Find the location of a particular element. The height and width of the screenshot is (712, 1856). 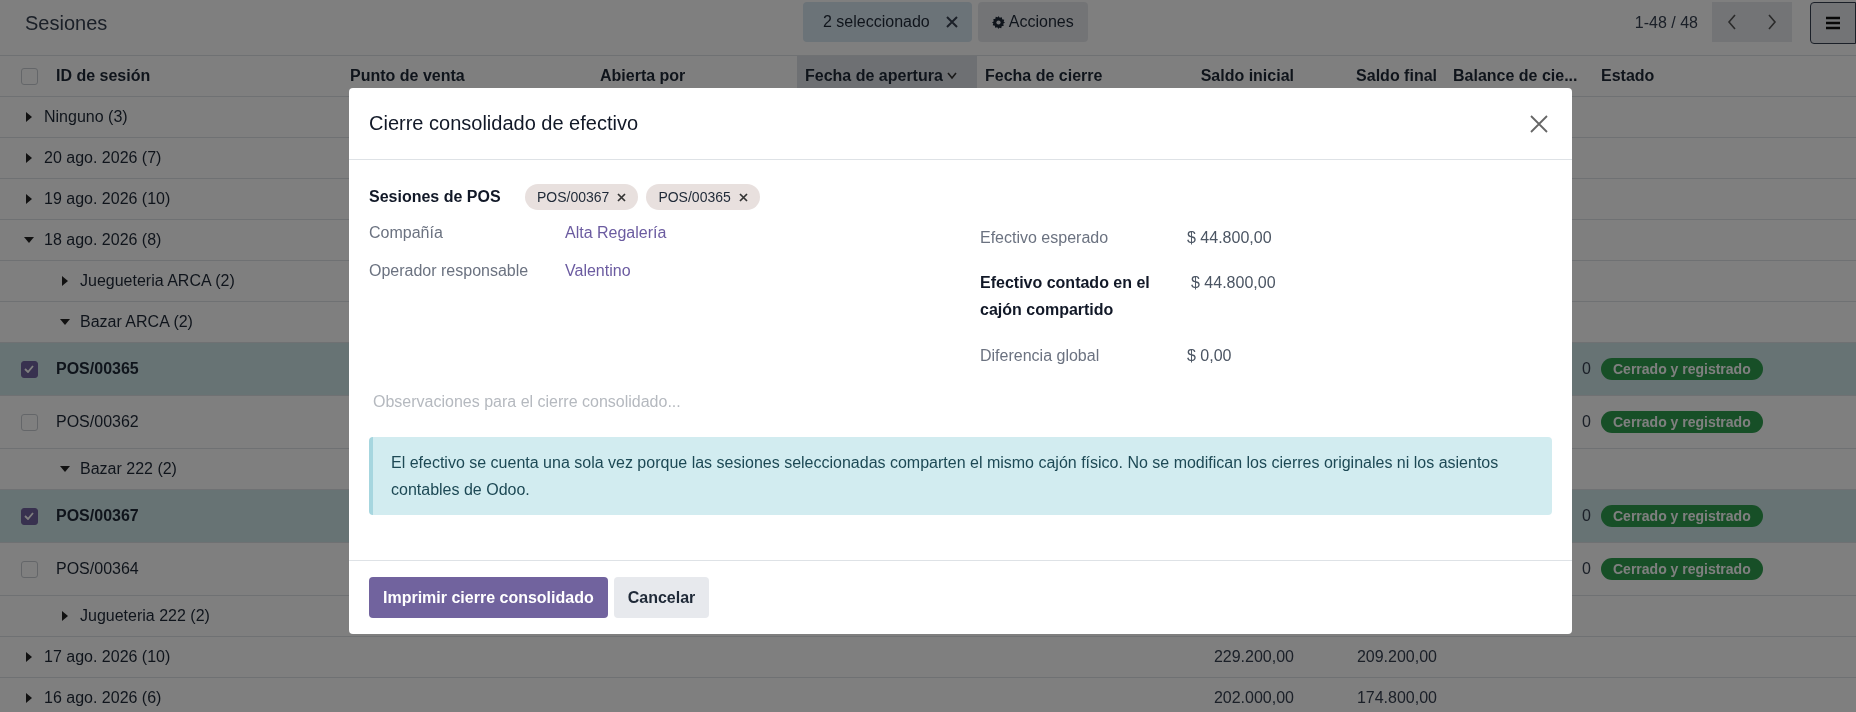

group-label: 20 ago. 2026 (7) is located at coordinates (103, 158).